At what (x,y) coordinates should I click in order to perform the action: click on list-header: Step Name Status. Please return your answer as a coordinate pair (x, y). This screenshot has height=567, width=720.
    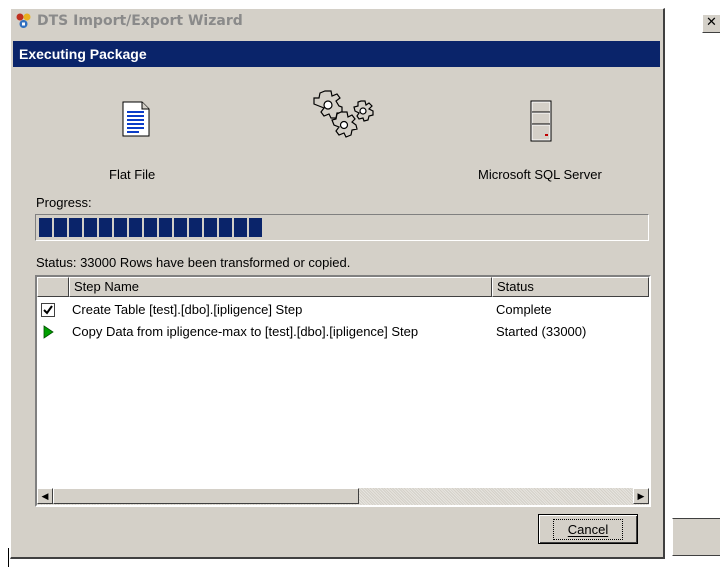
    Looking at the image, I should click on (343, 287).